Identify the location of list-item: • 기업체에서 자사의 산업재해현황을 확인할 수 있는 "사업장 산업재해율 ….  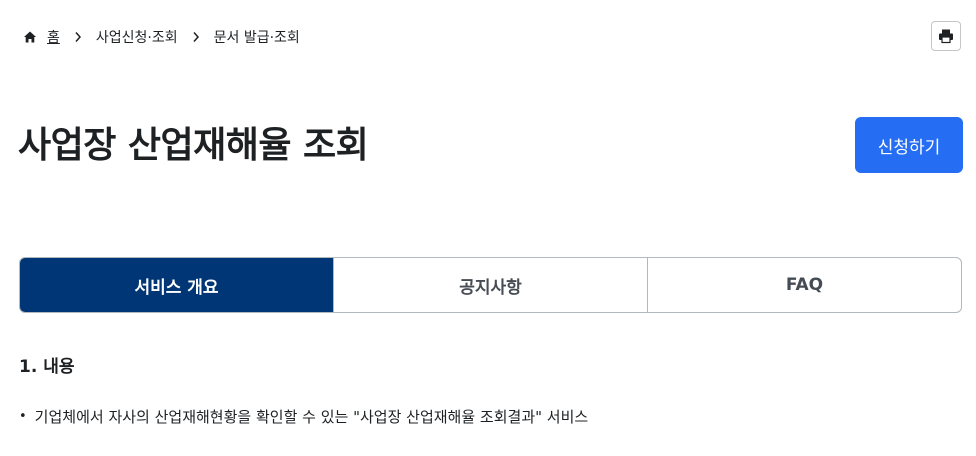
(303, 417).